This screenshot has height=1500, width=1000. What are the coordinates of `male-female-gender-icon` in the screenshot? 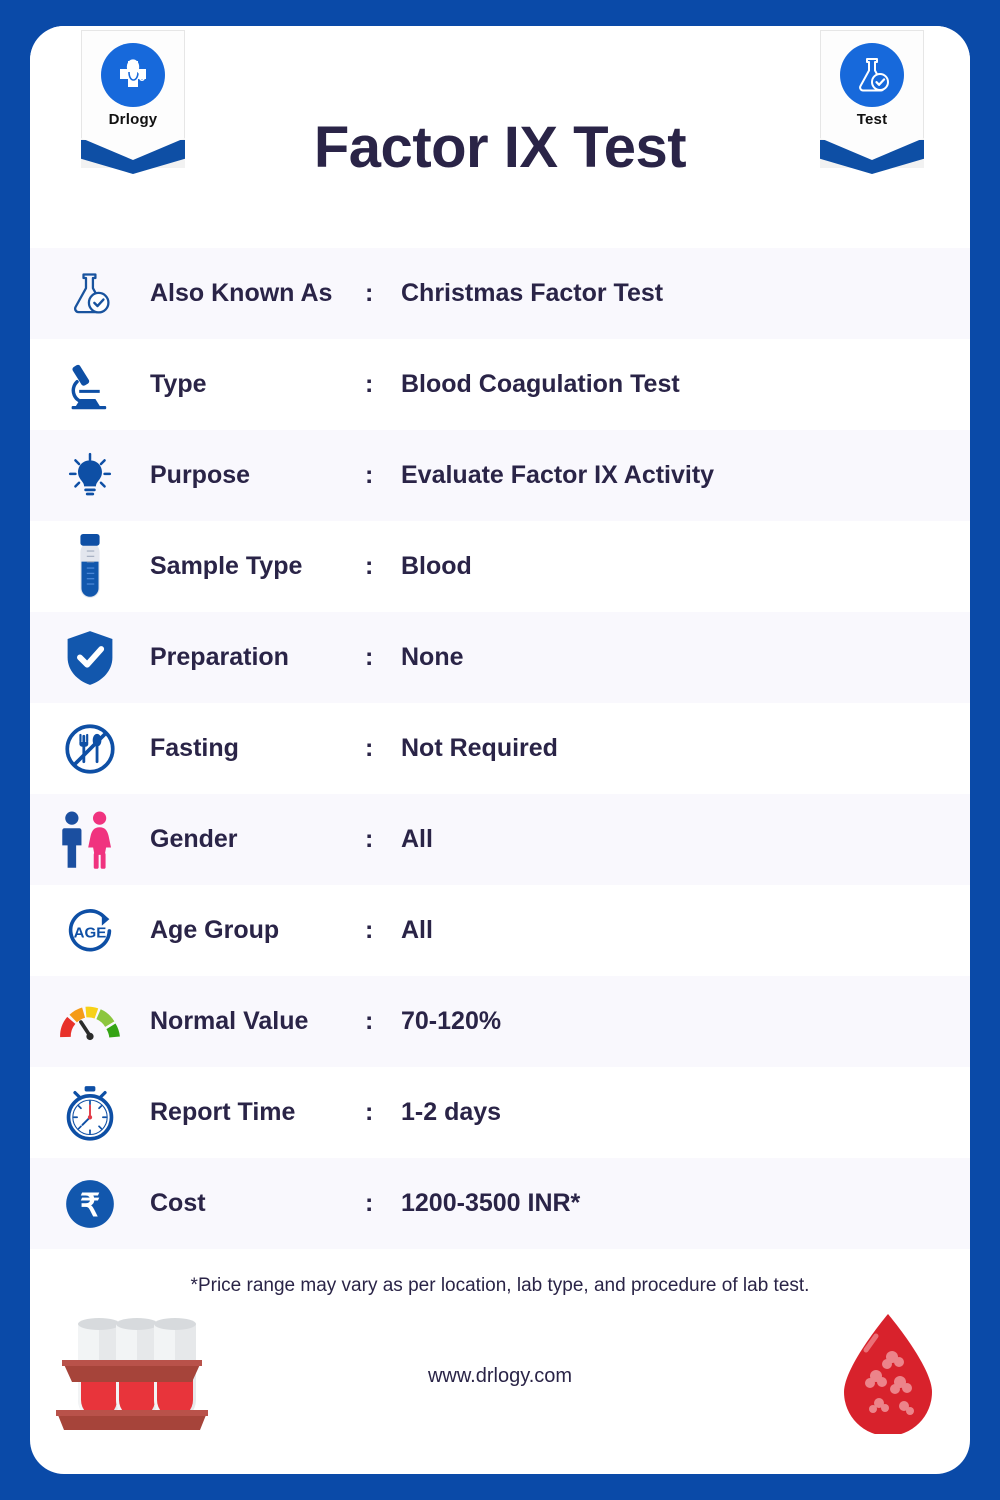 It's located at (90, 840).